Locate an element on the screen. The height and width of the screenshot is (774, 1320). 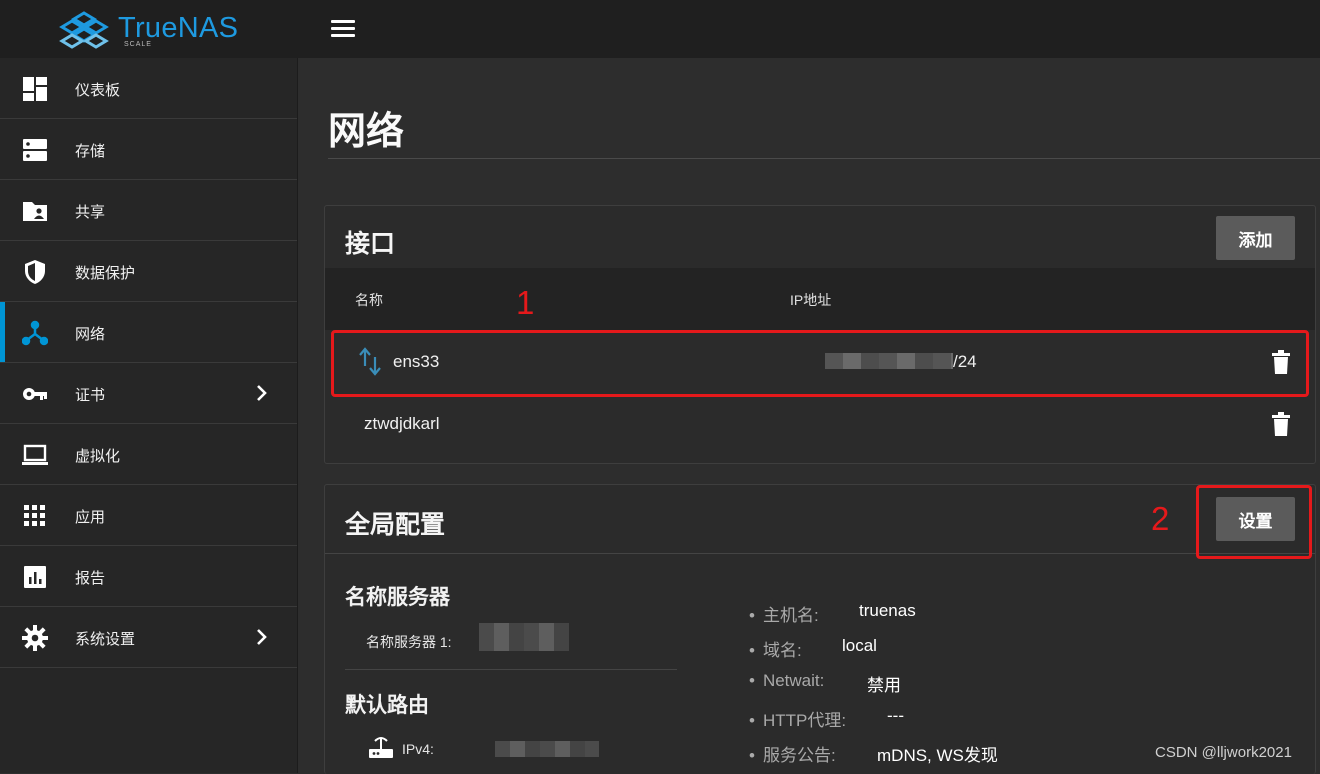
sidebar-item-certificates: 证书 is located at coordinates (148, 393).